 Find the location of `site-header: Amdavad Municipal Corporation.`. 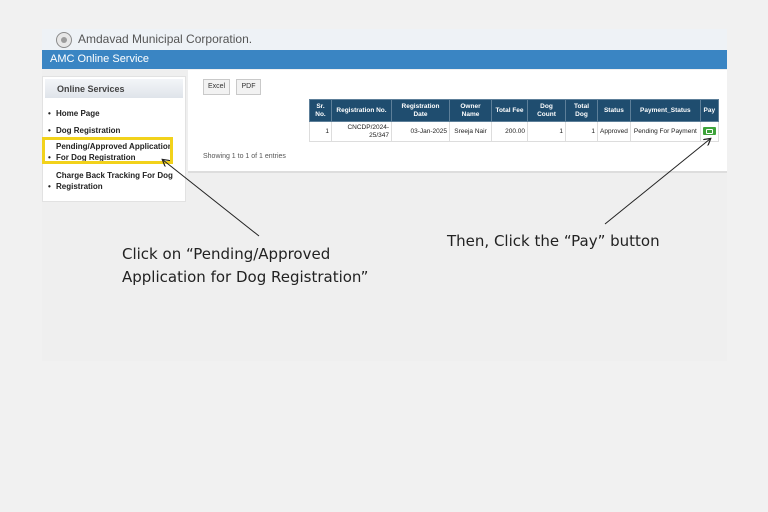

site-header: Amdavad Municipal Corporation. is located at coordinates (384, 39).